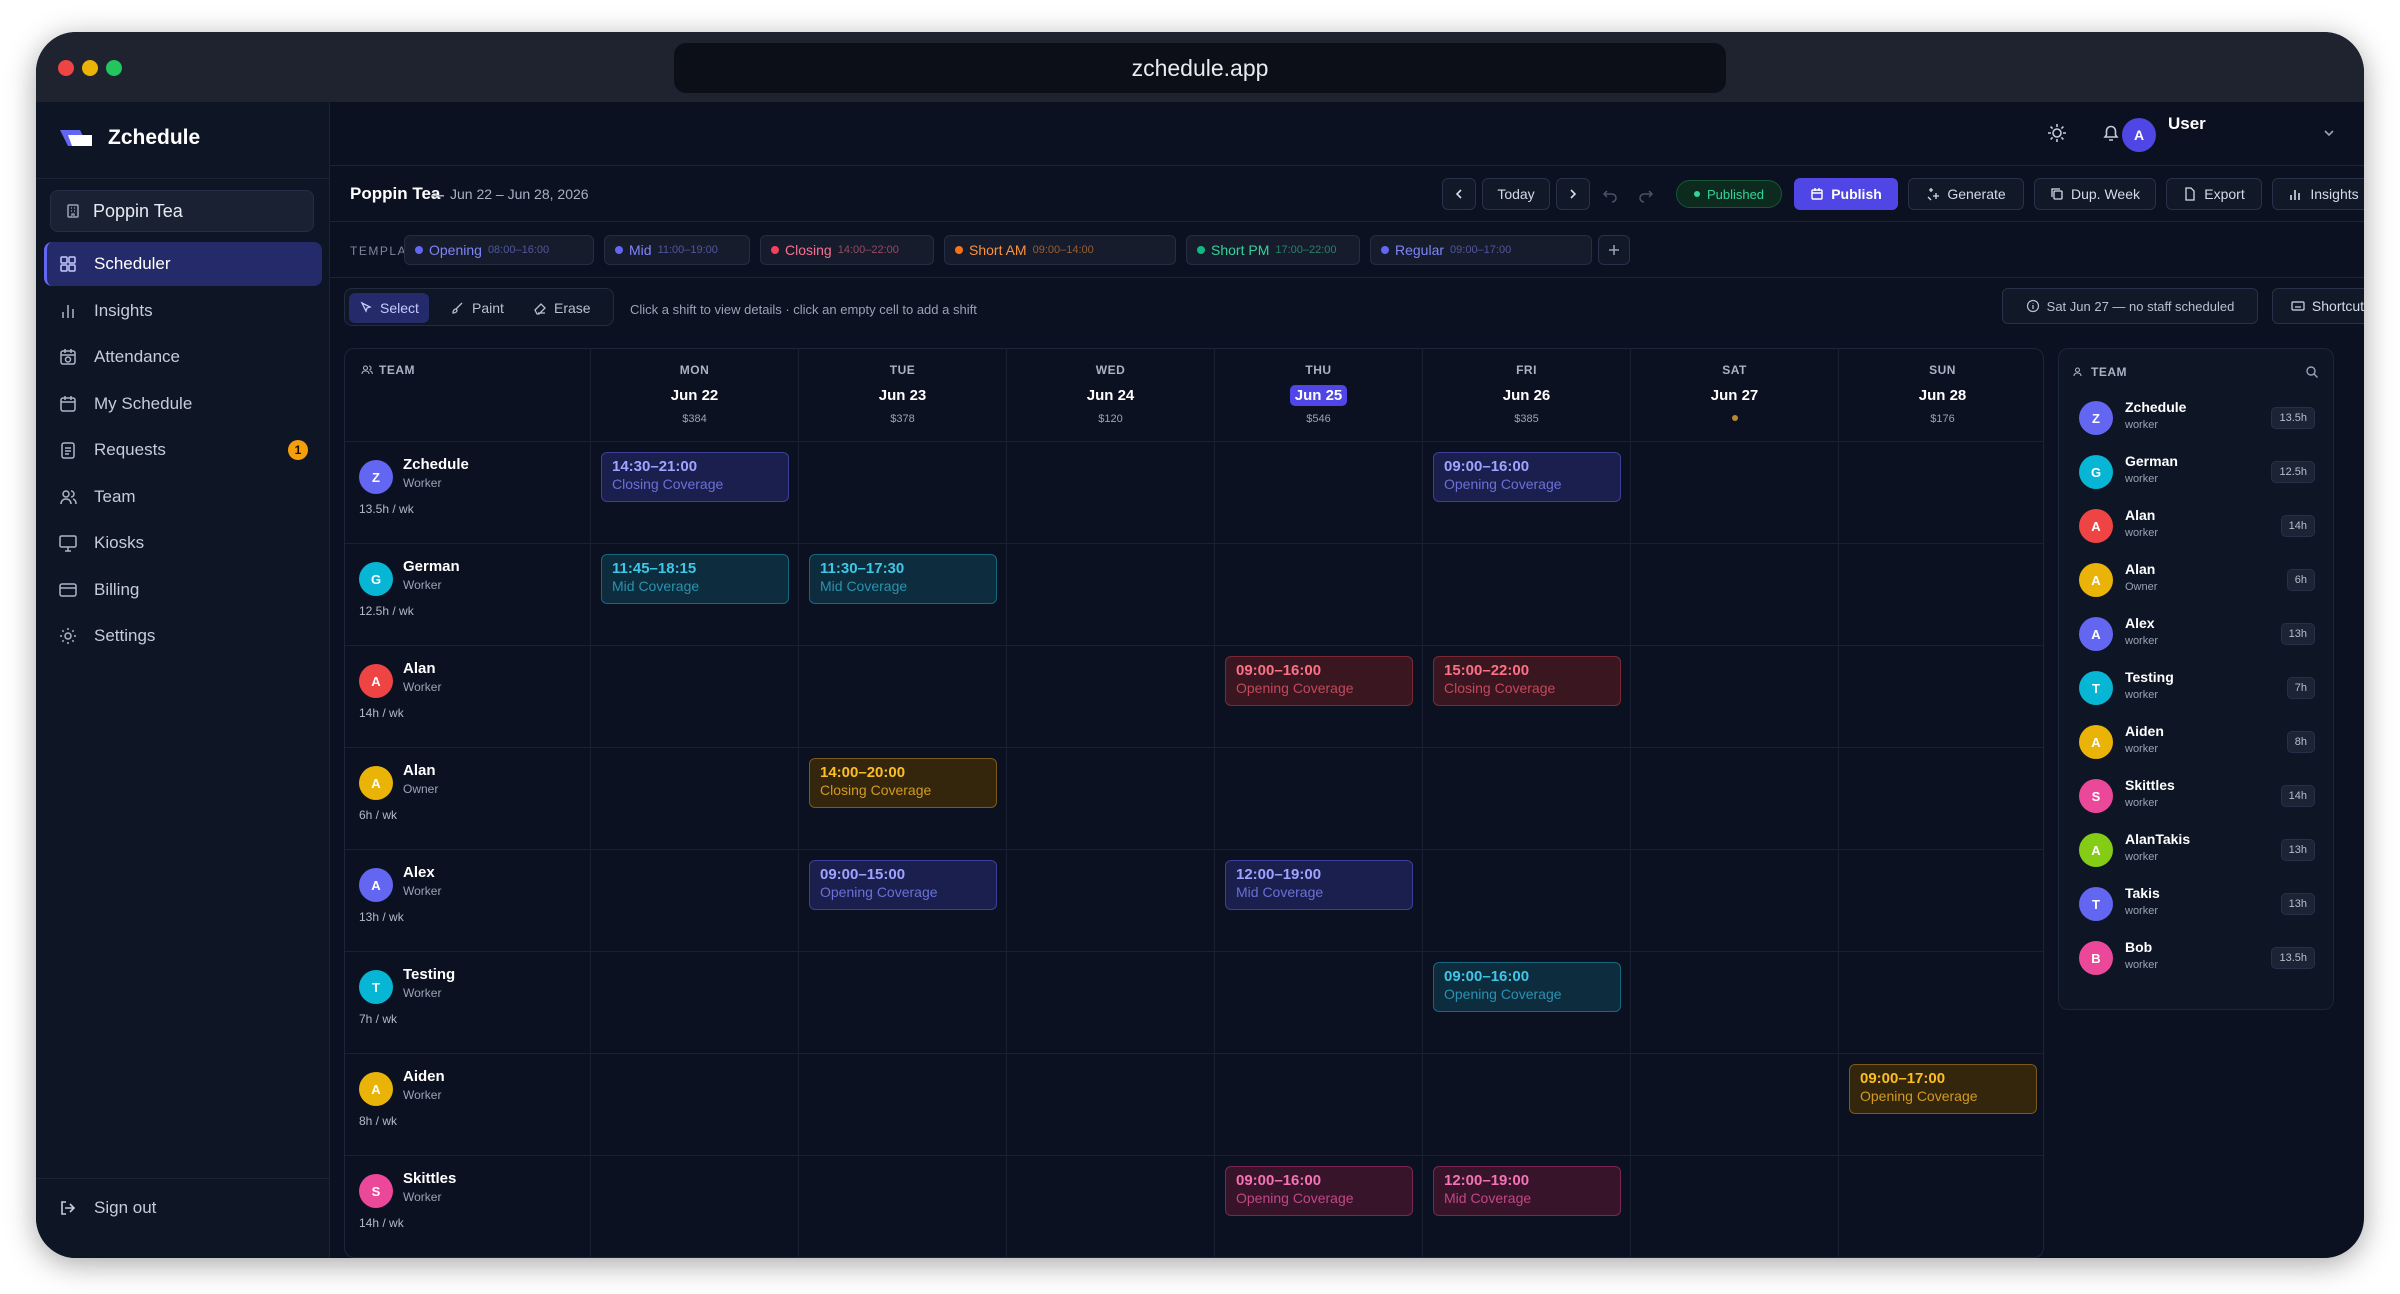  I want to click on shift-block: 11:30–17:30 Mid Coverage, so click(903, 579).